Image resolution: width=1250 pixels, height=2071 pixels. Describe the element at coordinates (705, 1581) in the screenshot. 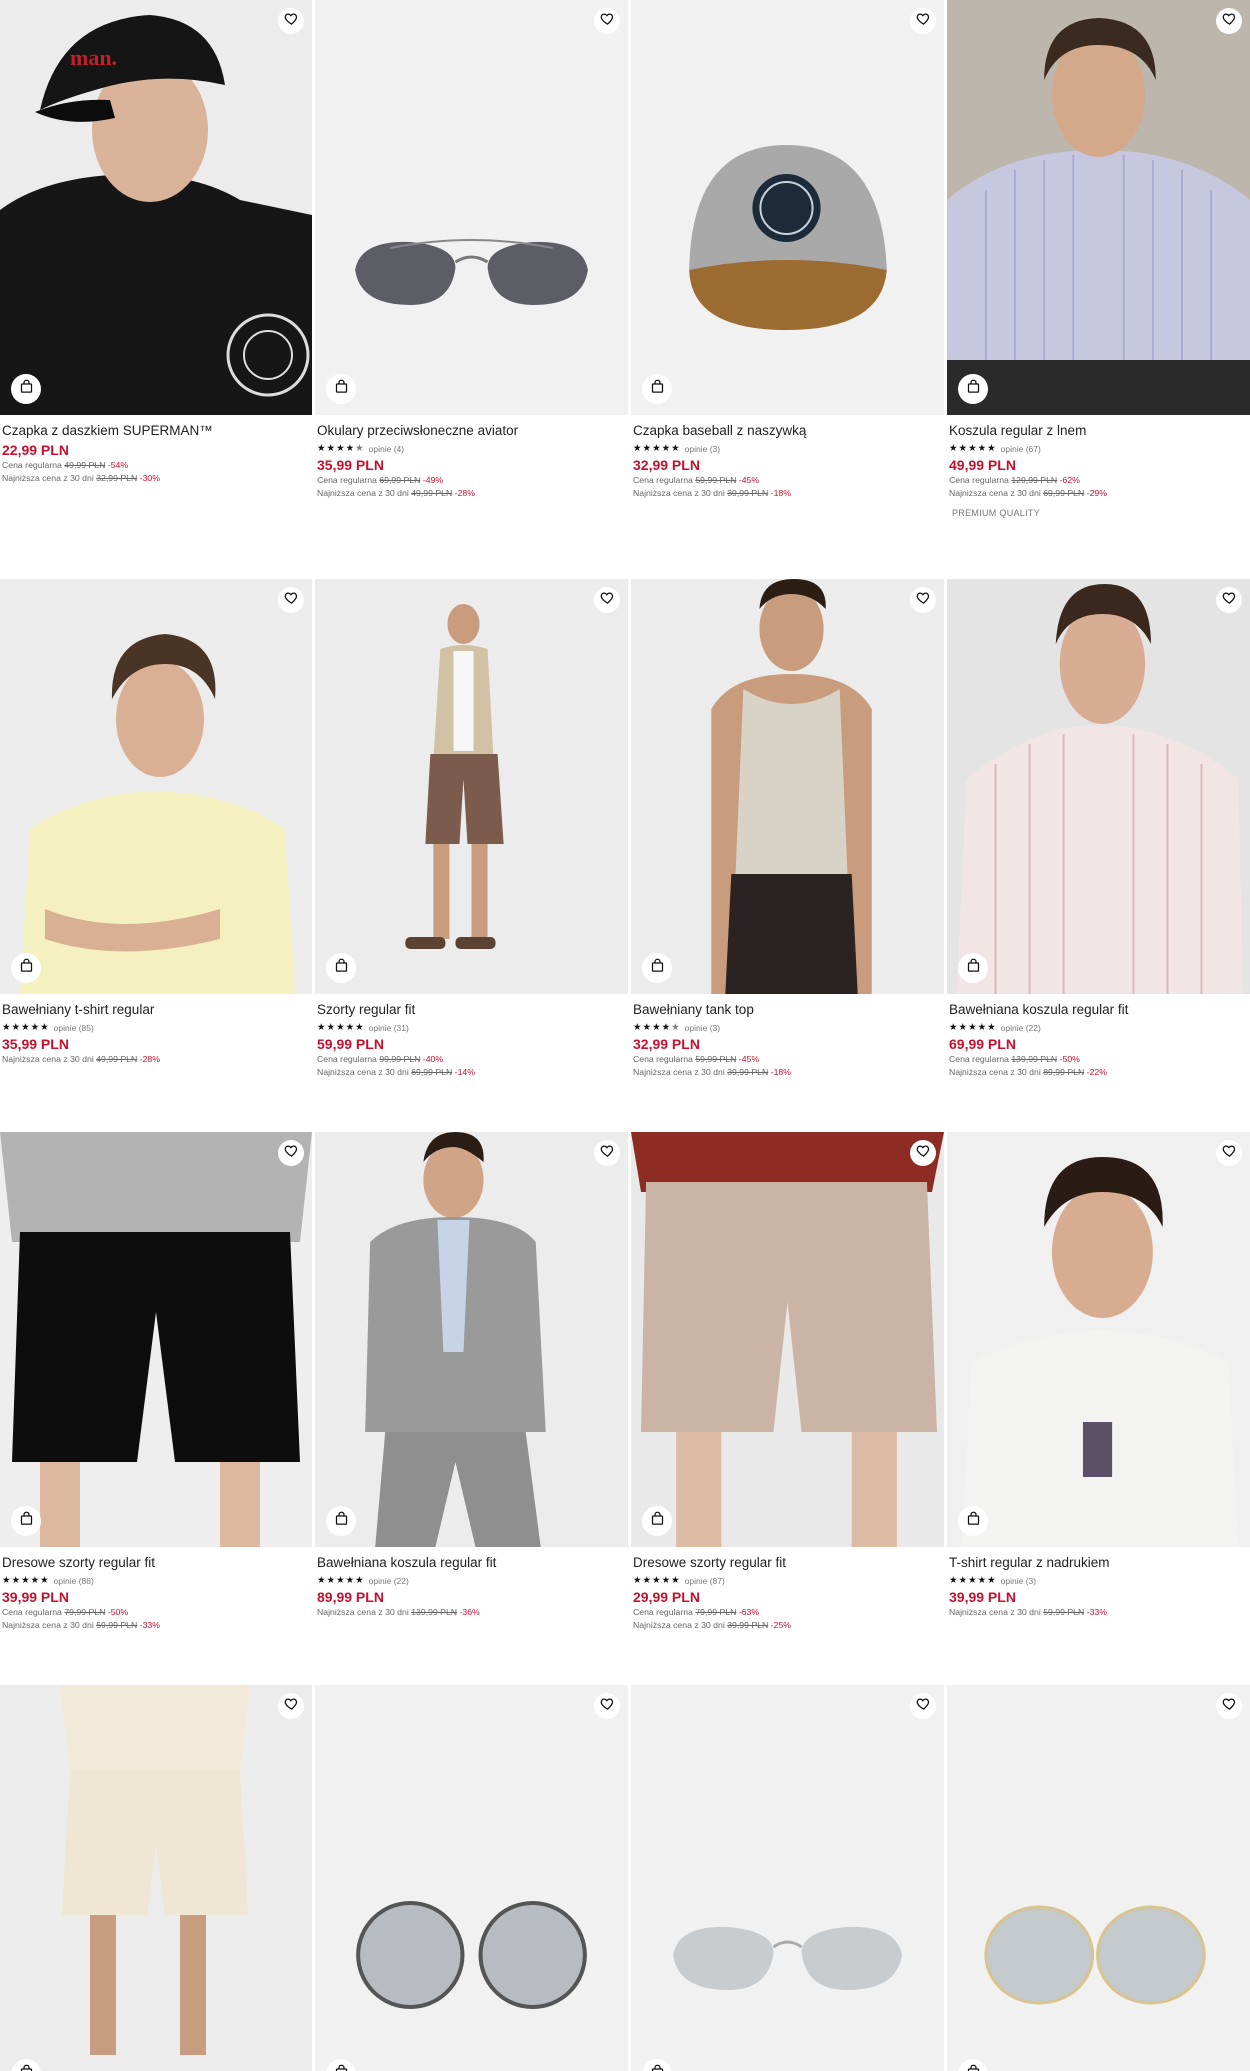

I see `review-count: opinie (87)` at that location.